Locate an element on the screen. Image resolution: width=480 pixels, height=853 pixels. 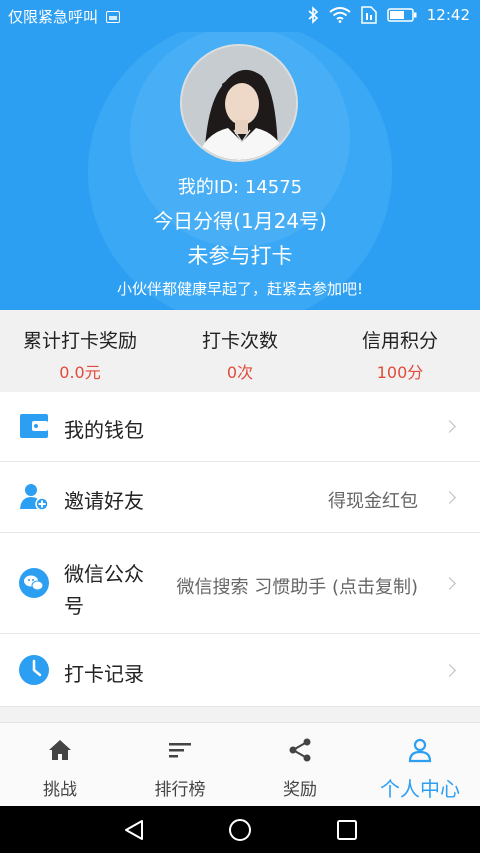
stat-title: 累计打卡奖励 is located at coordinates (79, 341).